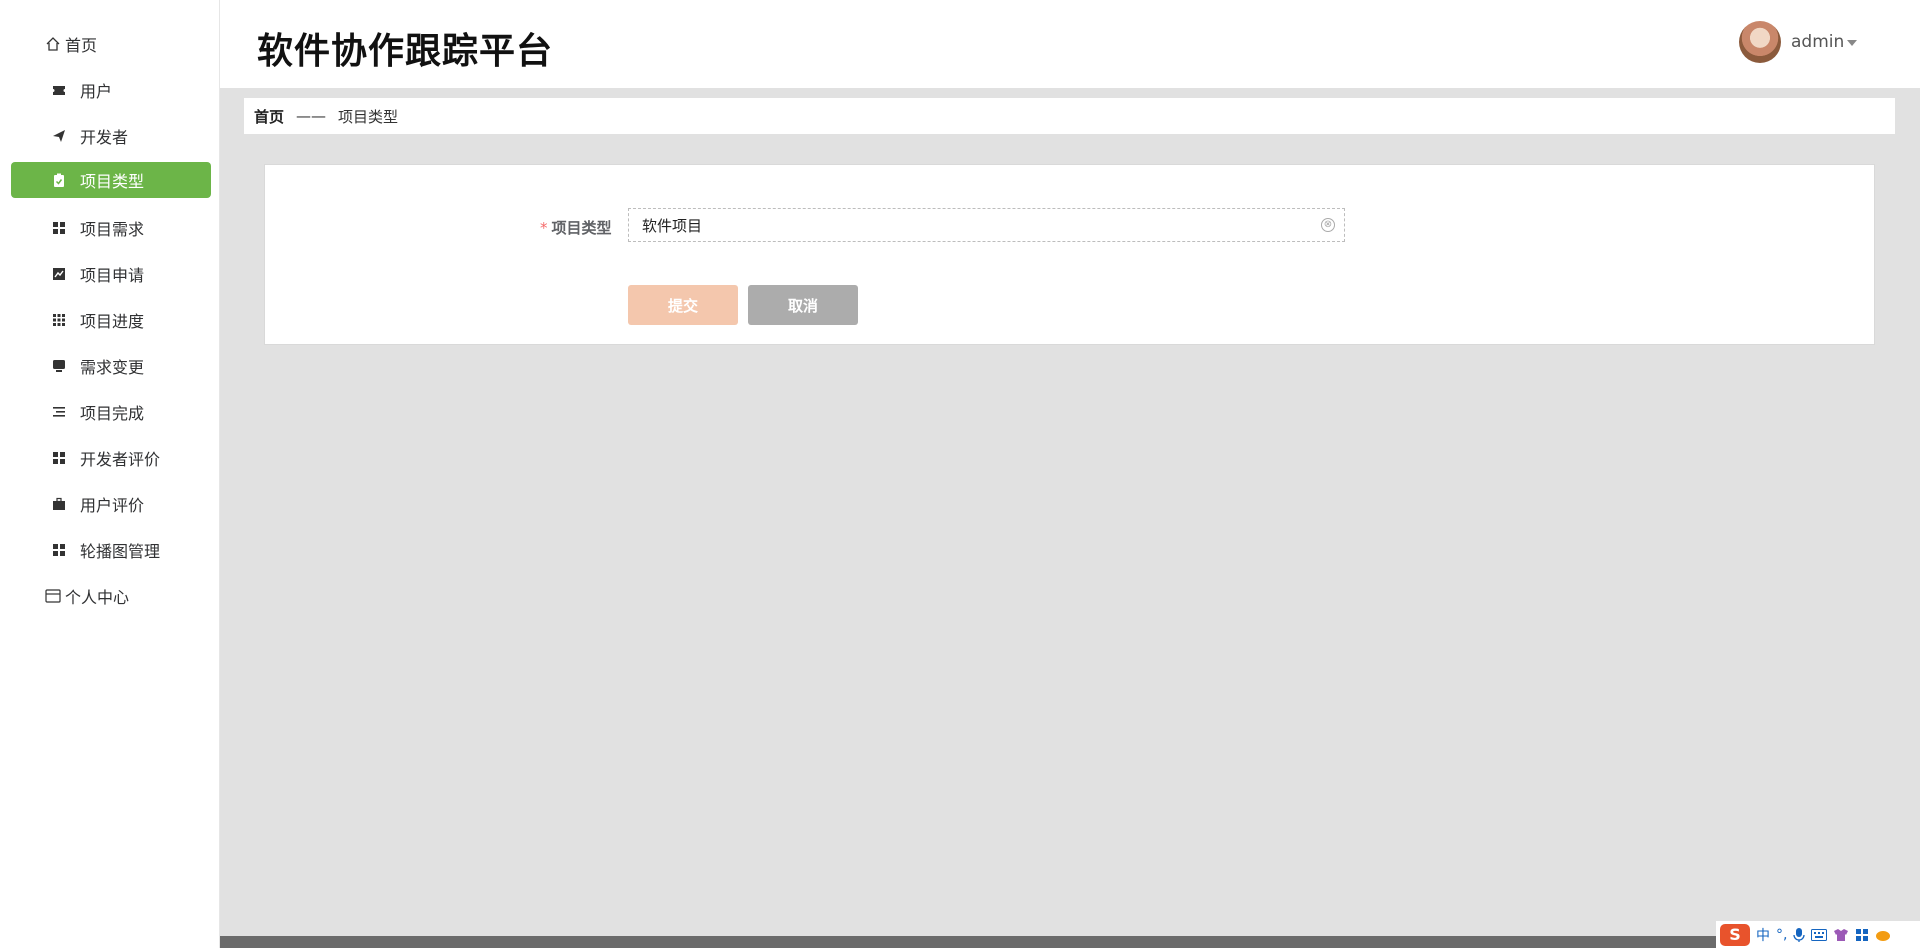  What do you see at coordinates (120, 551) in the screenshot?
I see `sidebar-item-label: 轮播图管理` at bounding box center [120, 551].